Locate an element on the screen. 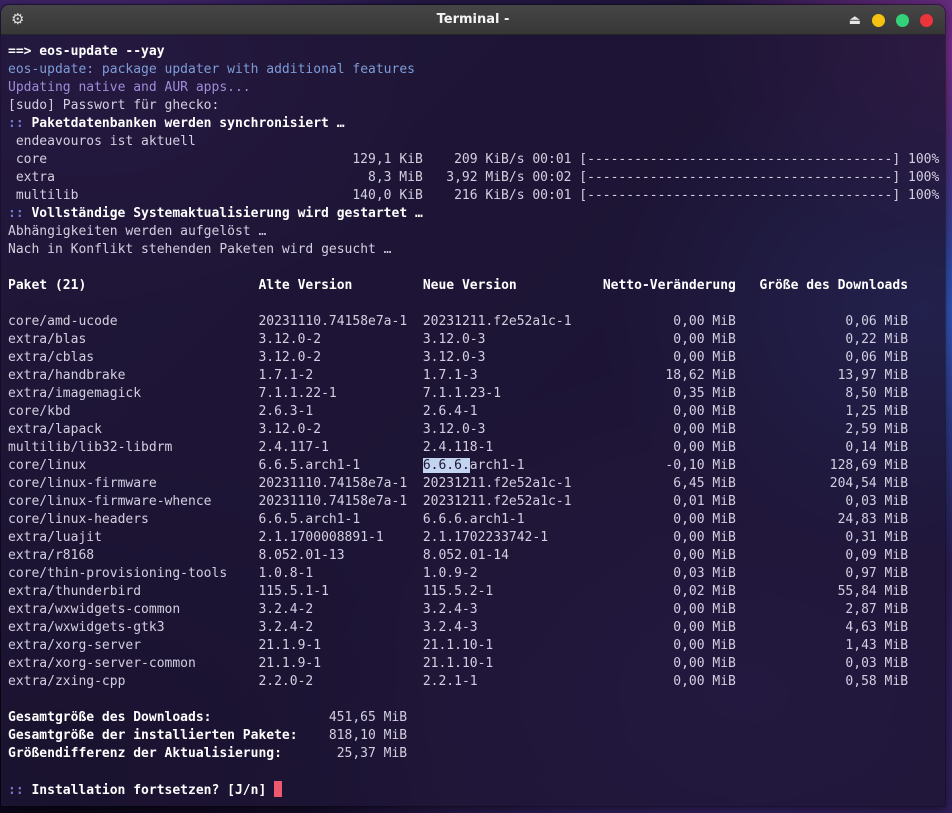  package-name: extra/imagemagick is located at coordinates (75, 393).